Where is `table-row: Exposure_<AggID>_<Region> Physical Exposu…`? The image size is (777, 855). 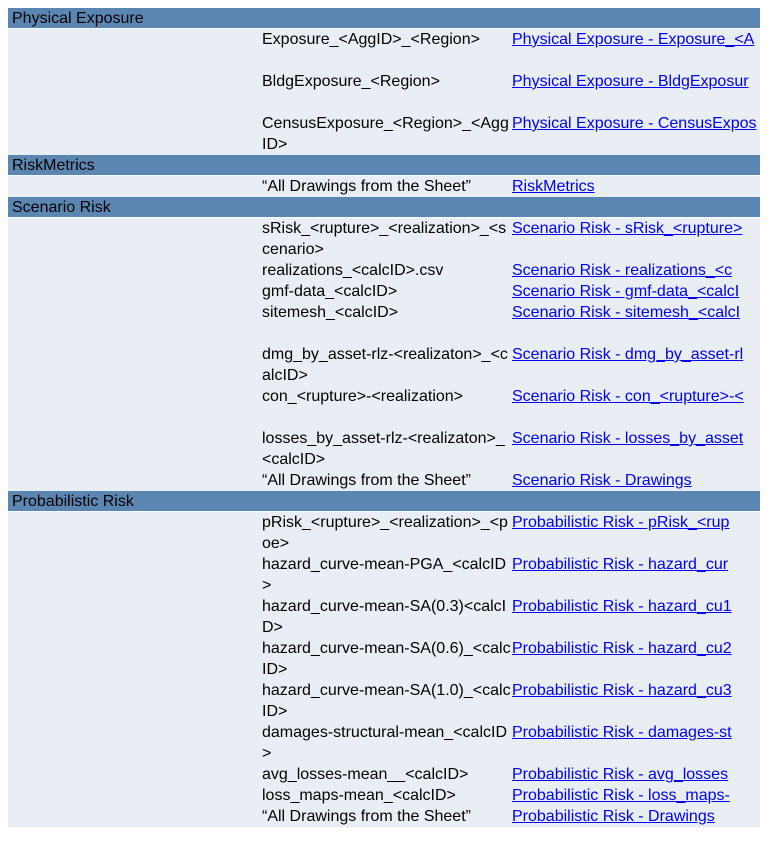
table-row: Exposure_<AggID>_<Region> Physical Exposu… is located at coordinates (384, 50).